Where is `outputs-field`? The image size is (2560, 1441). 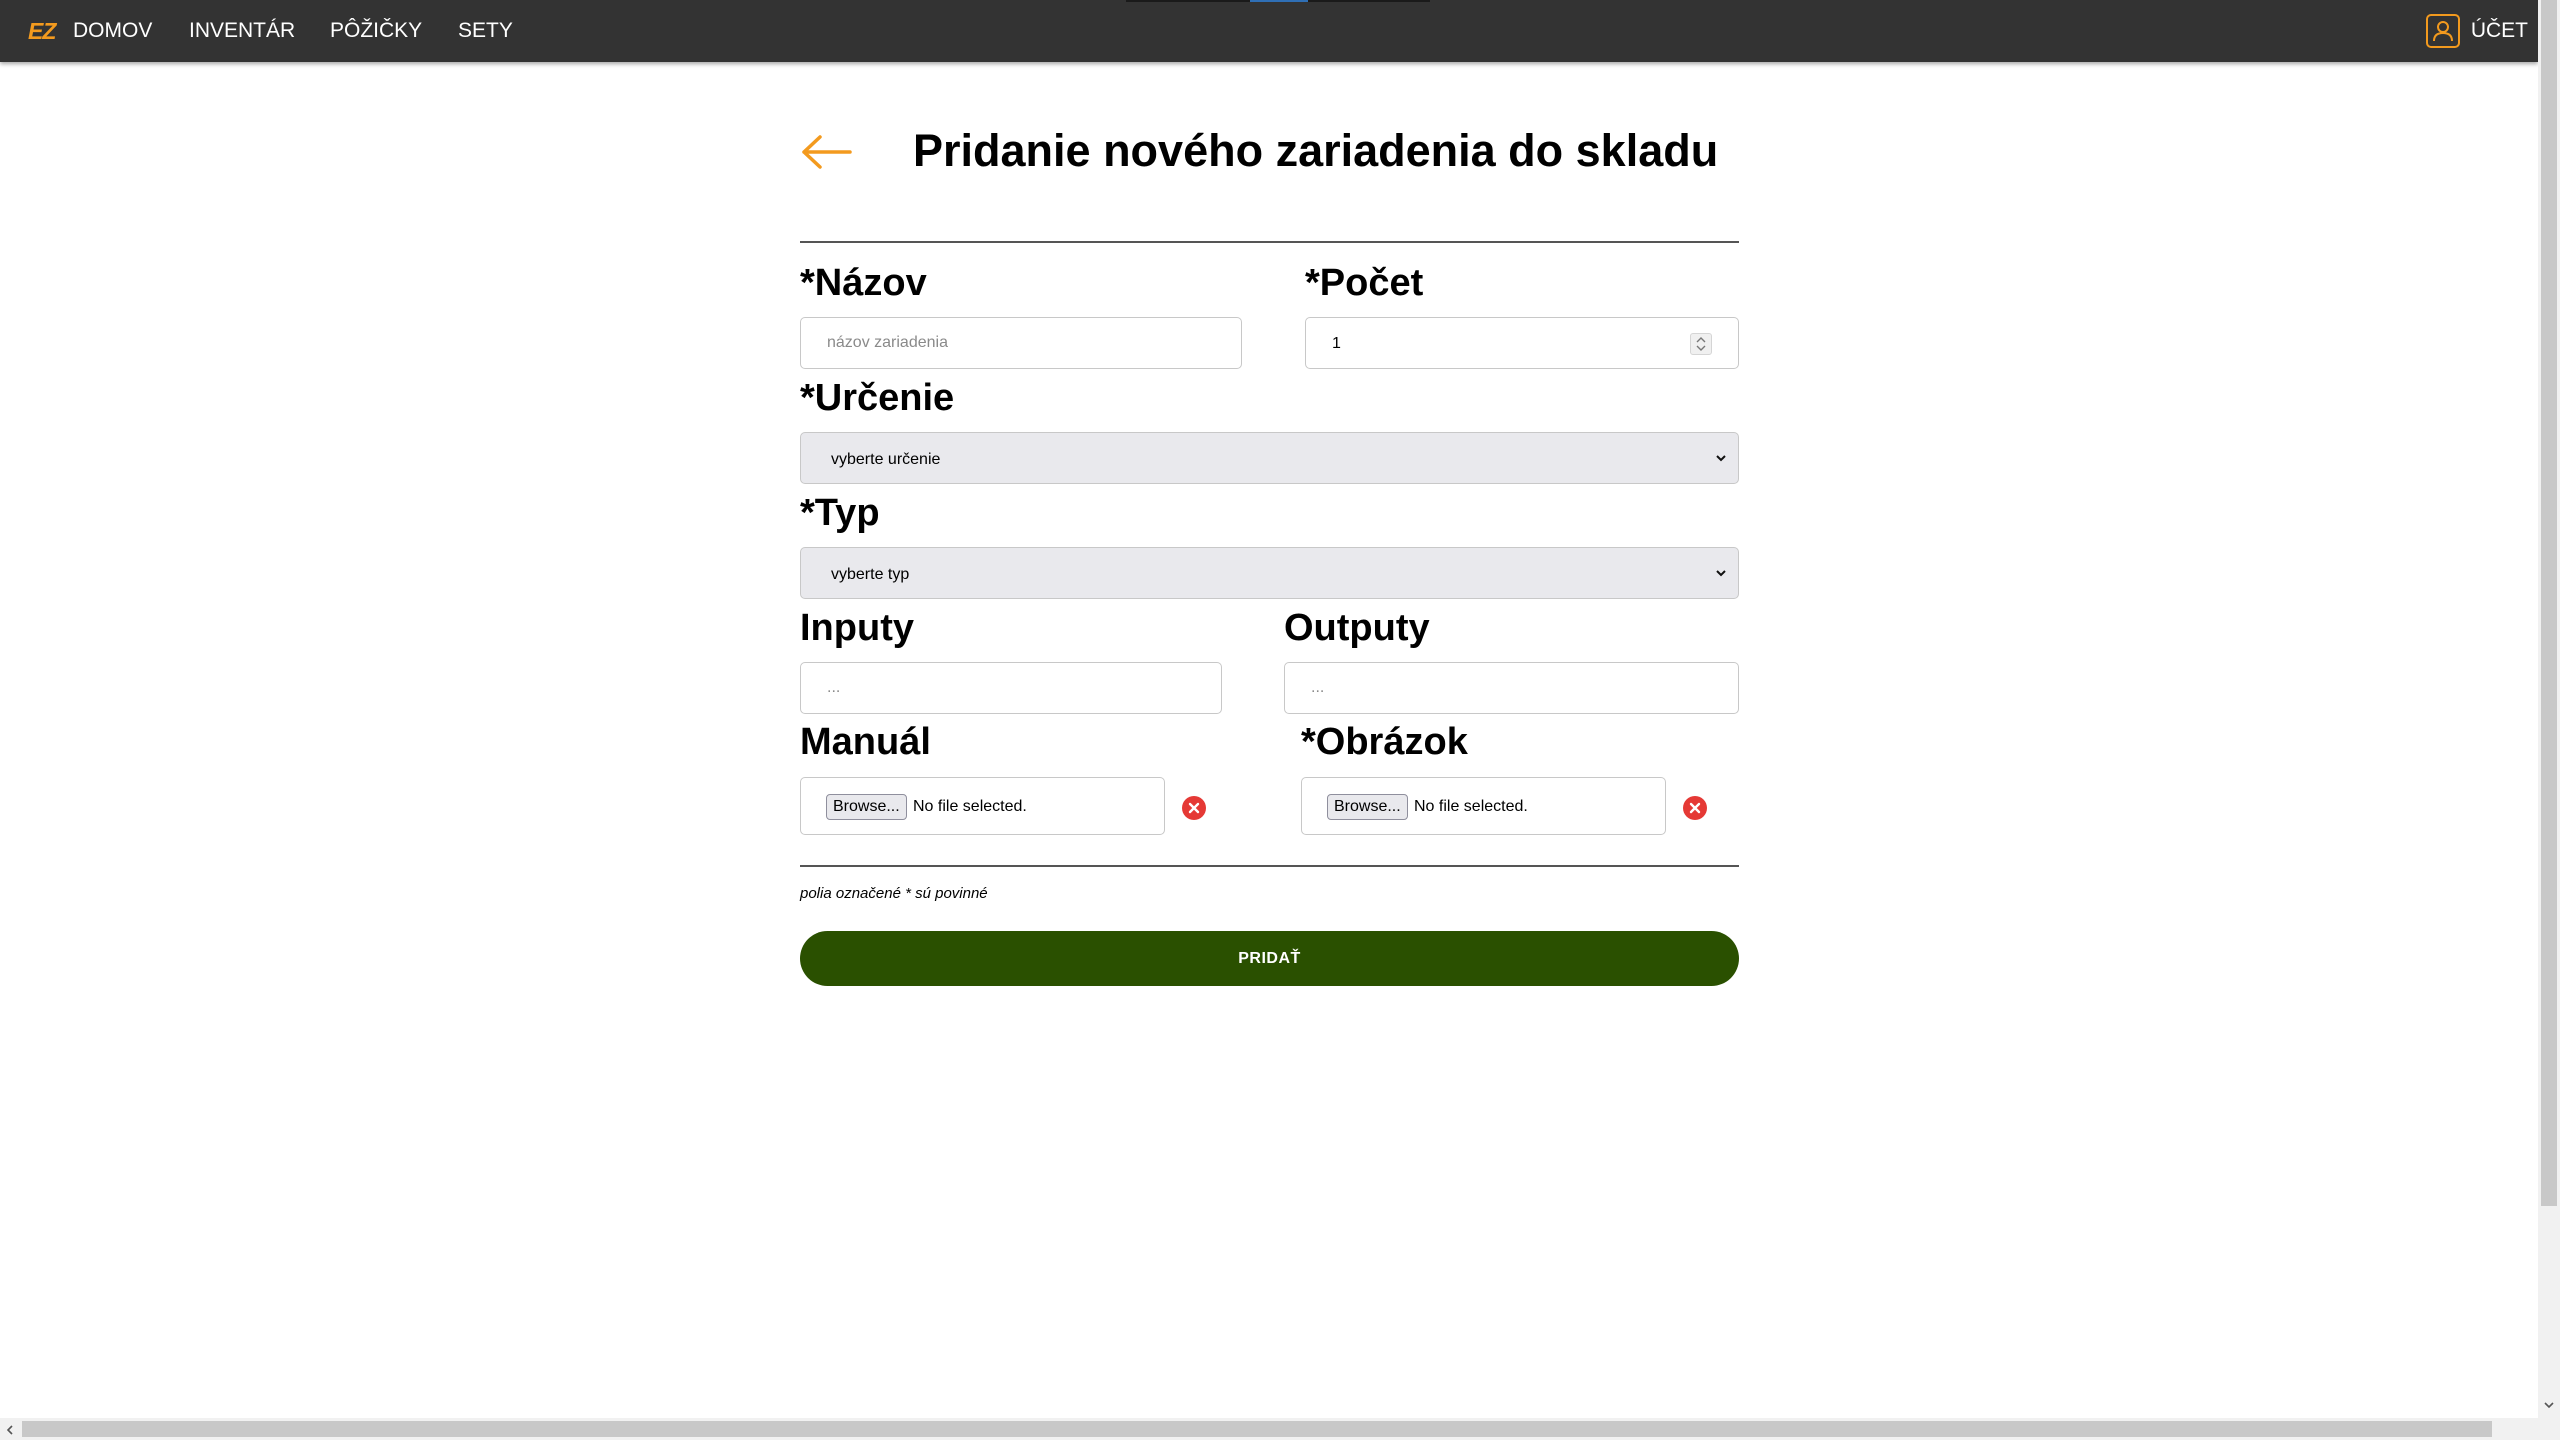
outputs-field is located at coordinates (1511, 688).